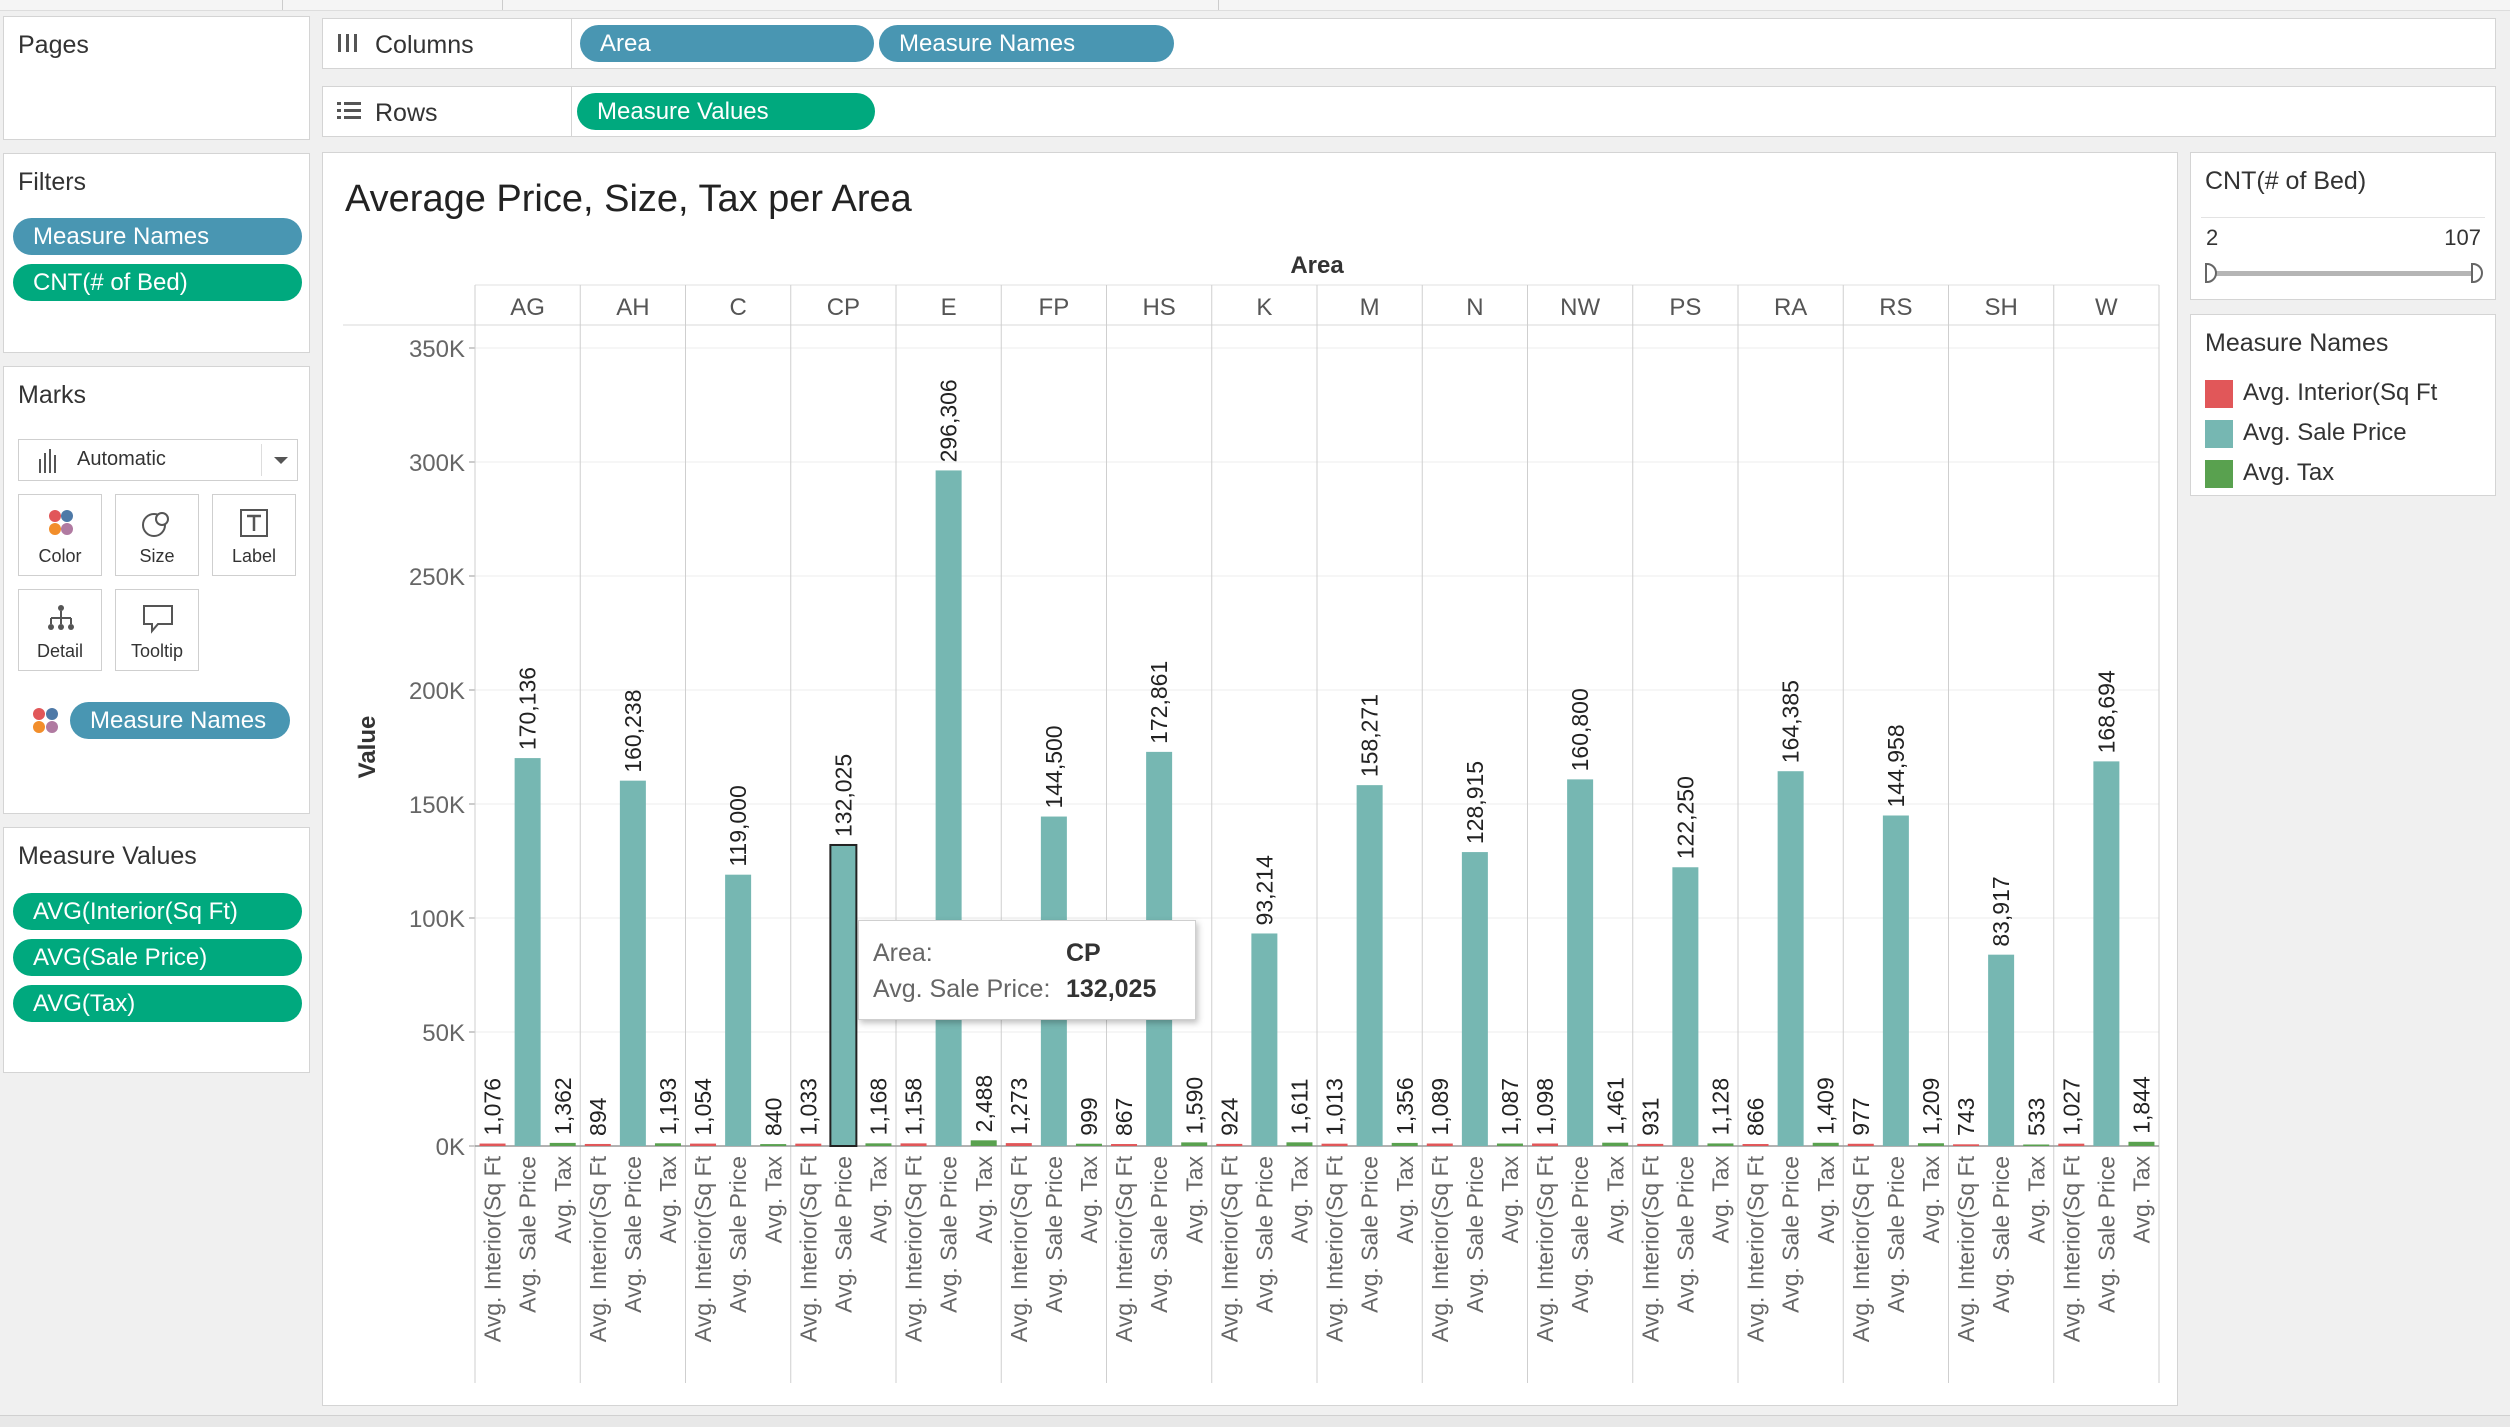 This screenshot has width=2510, height=1427. I want to click on rows-pill-measure-values: Measure Values, so click(726, 111).